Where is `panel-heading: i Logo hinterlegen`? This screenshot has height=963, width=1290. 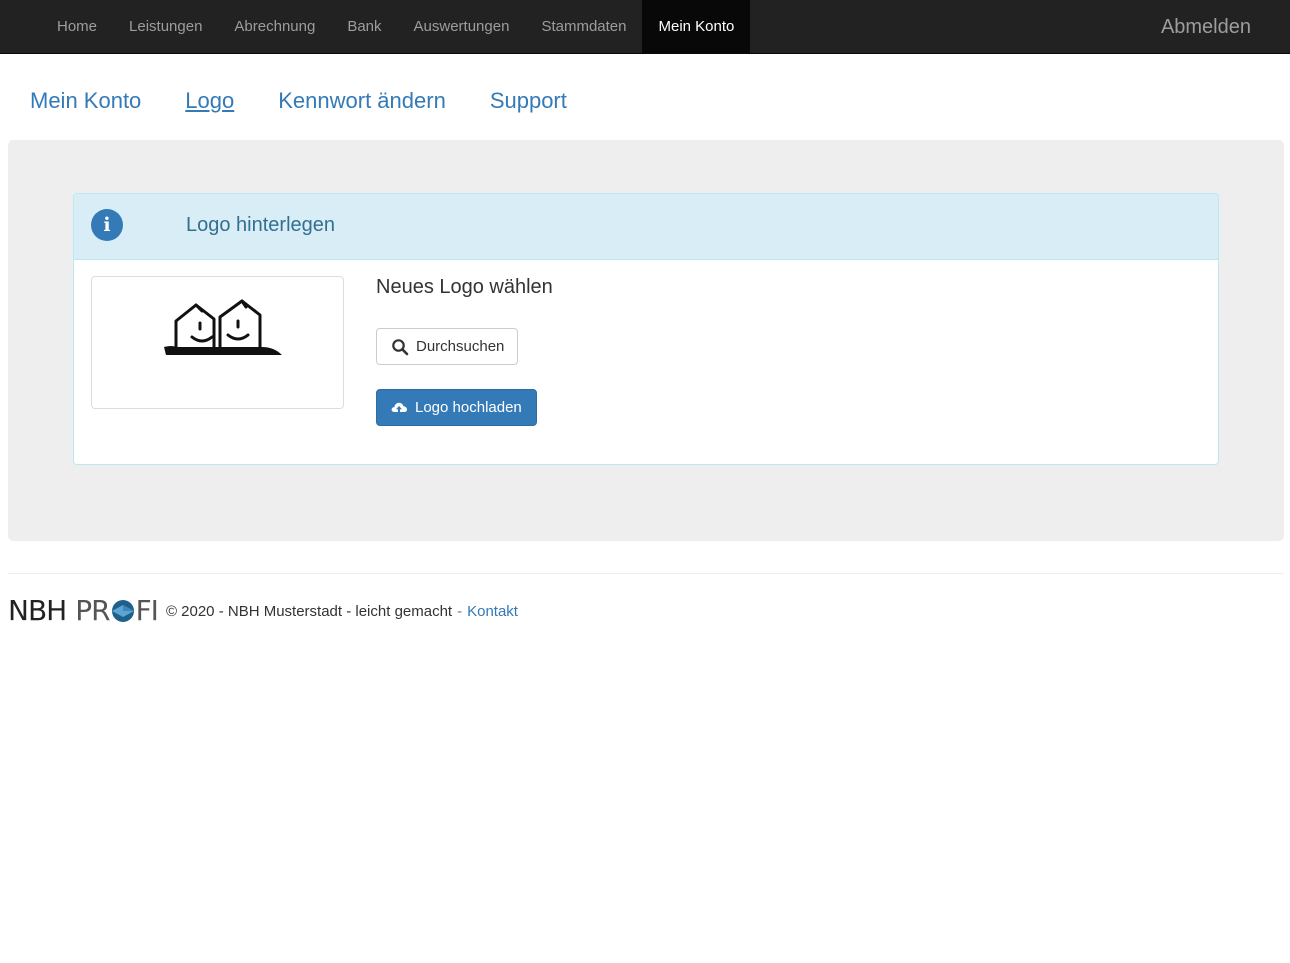 panel-heading: i Logo hinterlegen is located at coordinates (646, 227).